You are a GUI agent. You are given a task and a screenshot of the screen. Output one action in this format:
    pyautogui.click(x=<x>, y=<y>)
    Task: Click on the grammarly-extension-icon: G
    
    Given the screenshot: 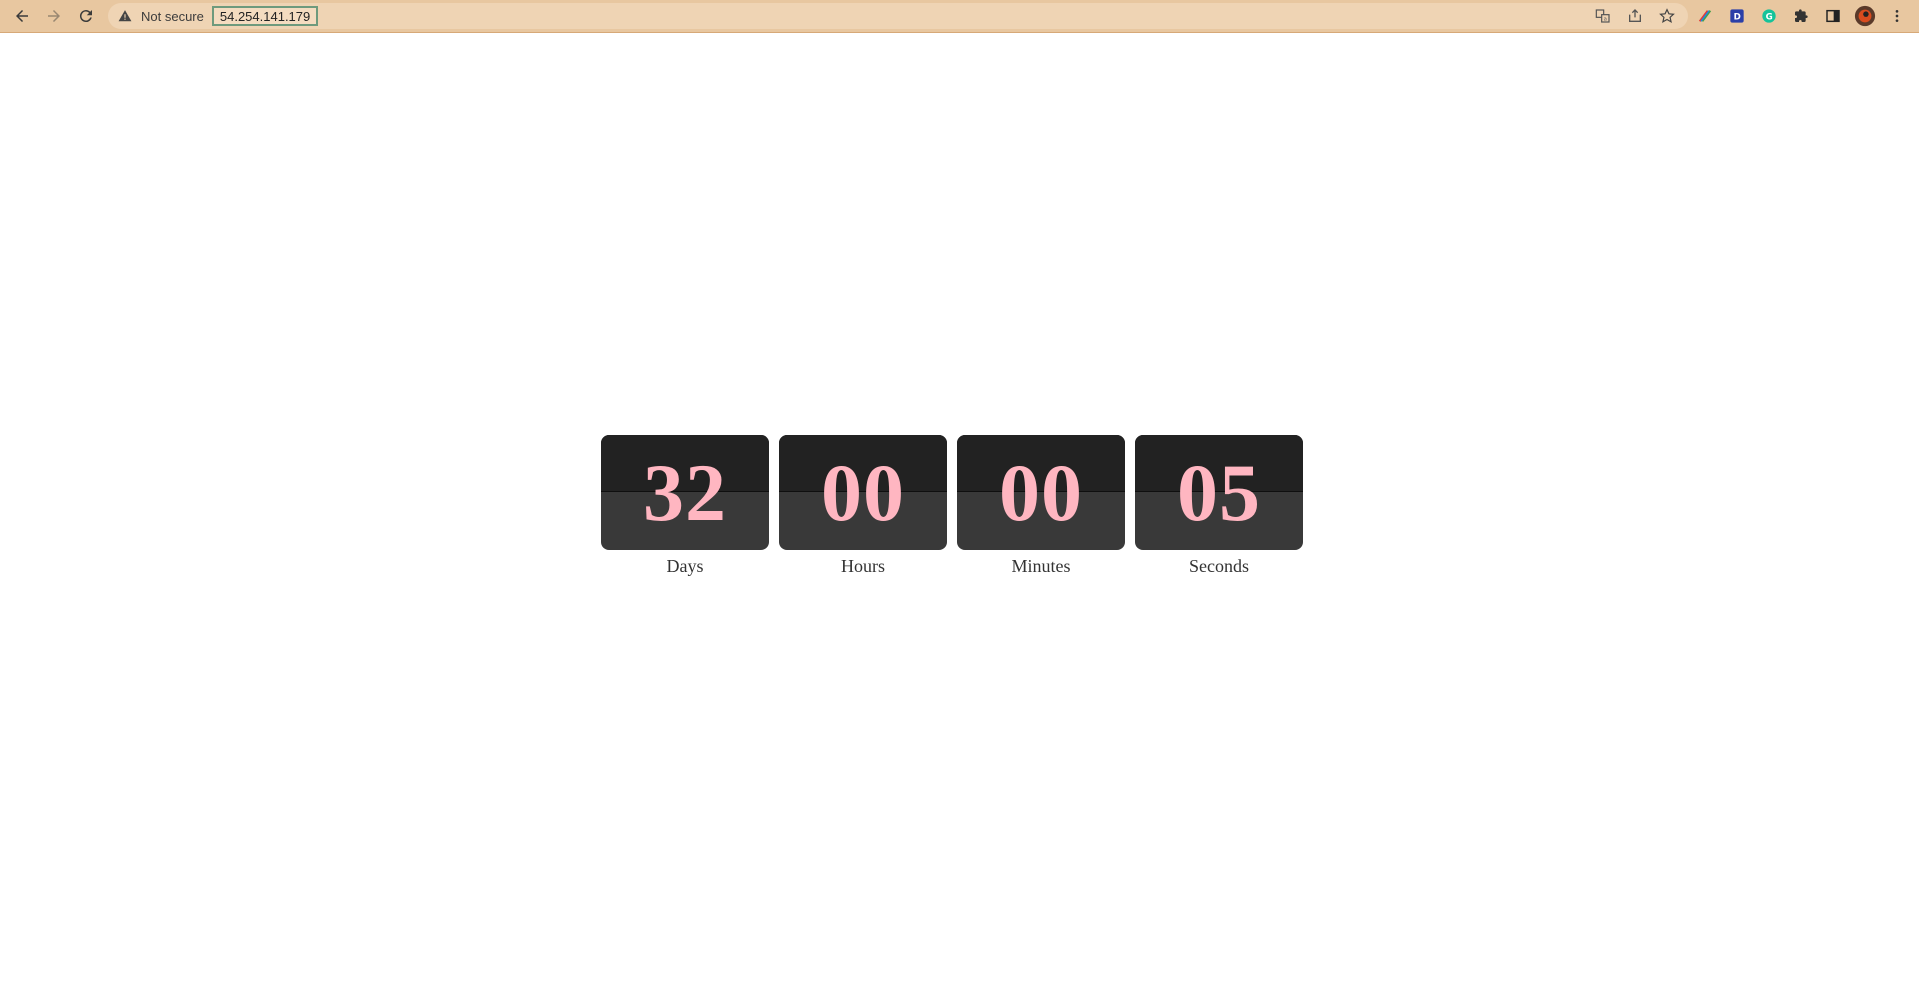 What is the action you would take?
    pyautogui.click(x=1769, y=16)
    